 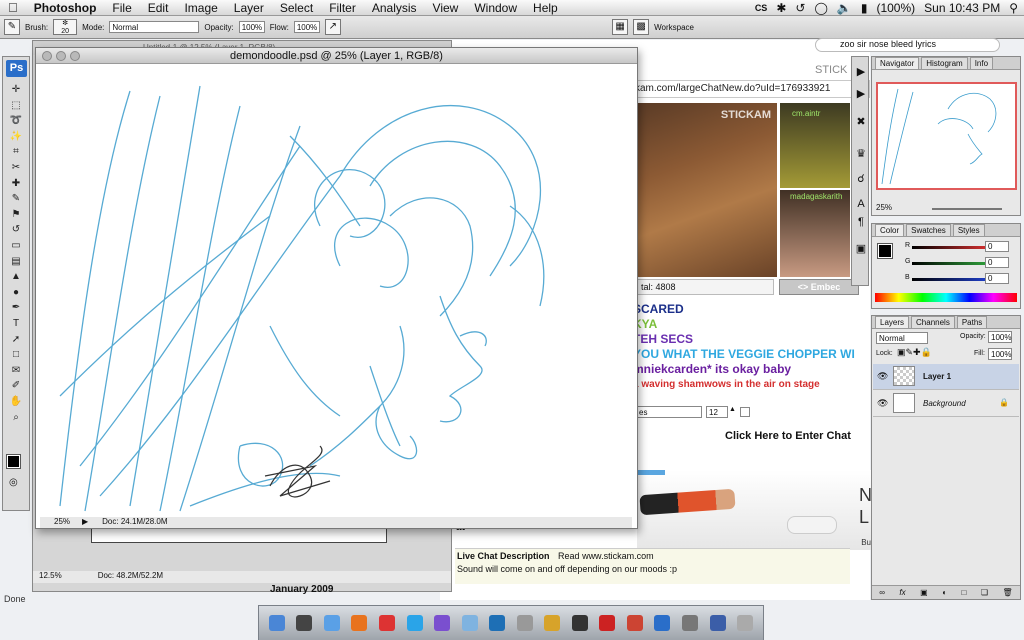 I want to click on foreground-swatch, so click(x=885, y=251).